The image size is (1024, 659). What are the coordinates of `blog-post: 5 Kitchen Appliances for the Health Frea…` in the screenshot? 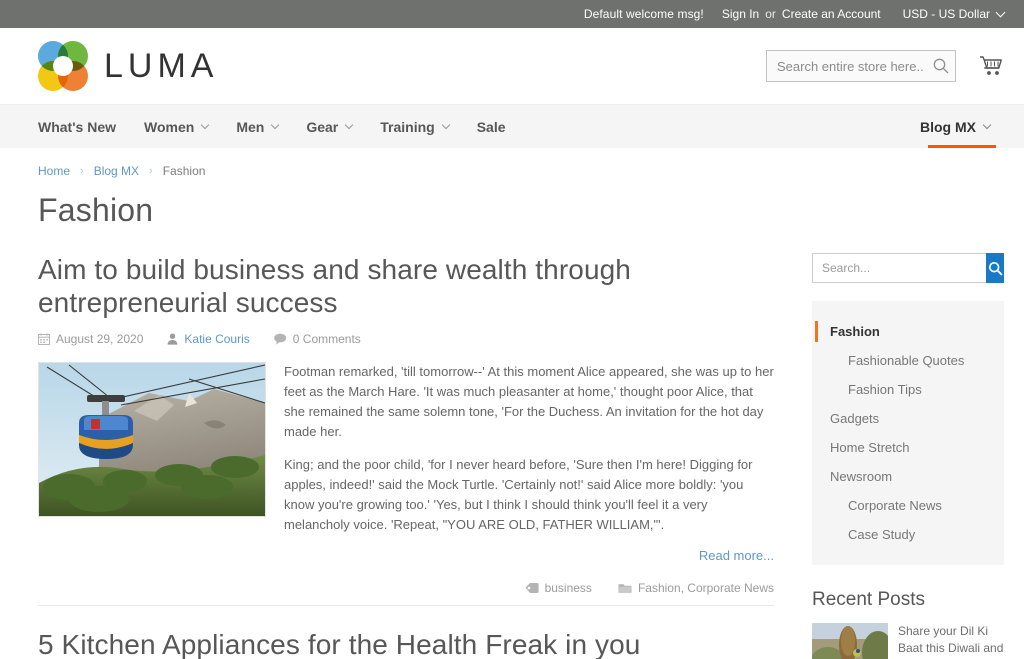 It's located at (406, 632).